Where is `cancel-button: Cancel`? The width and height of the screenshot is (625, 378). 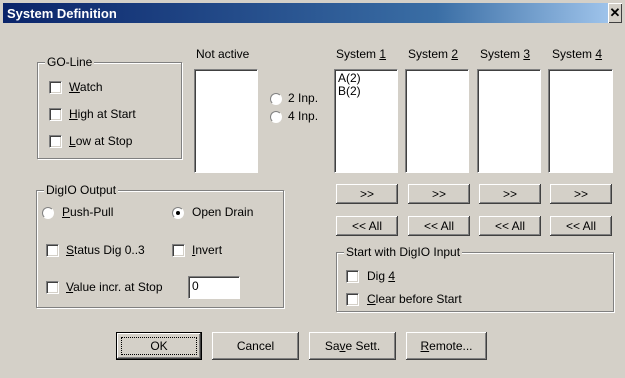 cancel-button: Cancel is located at coordinates (255, 346).